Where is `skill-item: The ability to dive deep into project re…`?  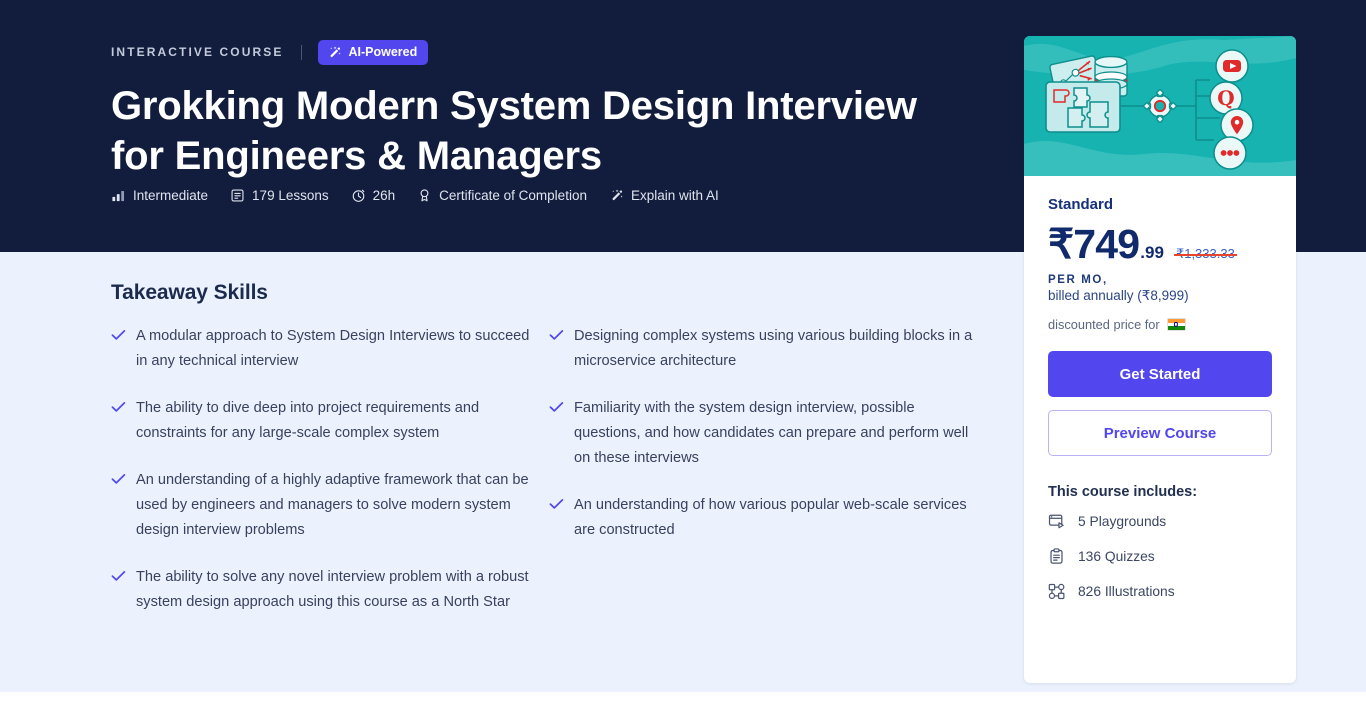
skill-item: The ability to dive deep into project re… is located at coordinates (327, 421).